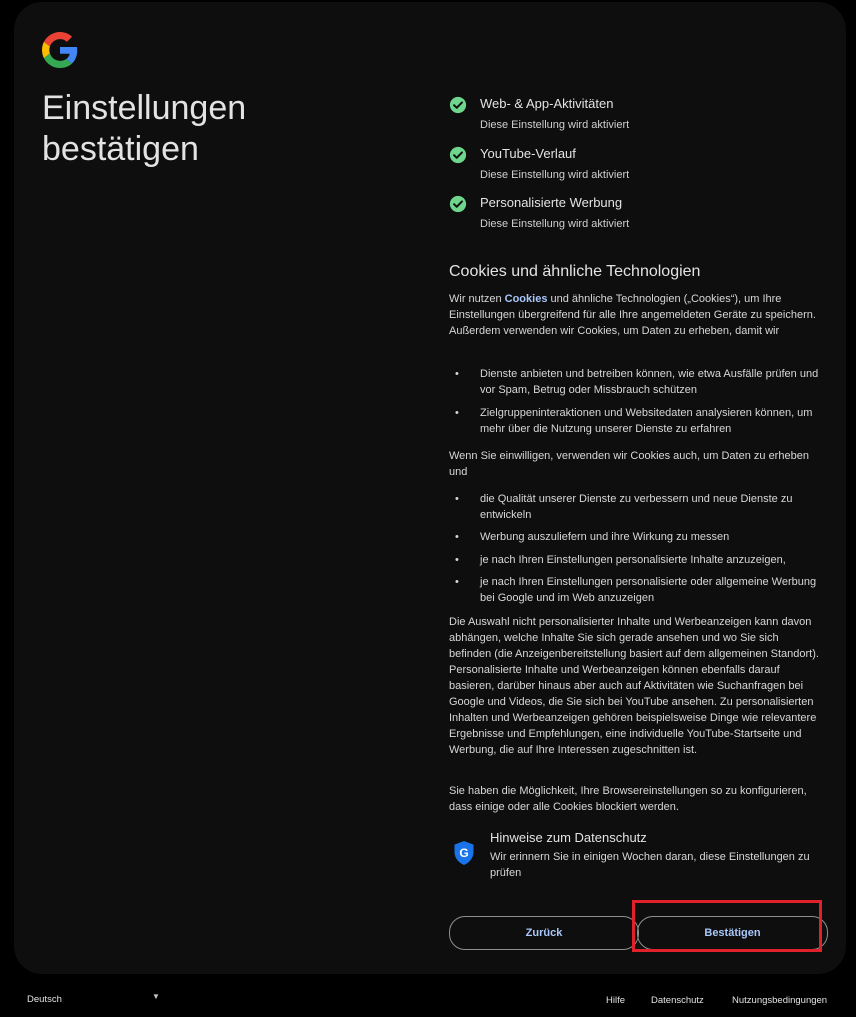  Describe the element at coordinates (528, 153) in the screenshot. I see `setting-title: YouTube-Verlauf` at that location.